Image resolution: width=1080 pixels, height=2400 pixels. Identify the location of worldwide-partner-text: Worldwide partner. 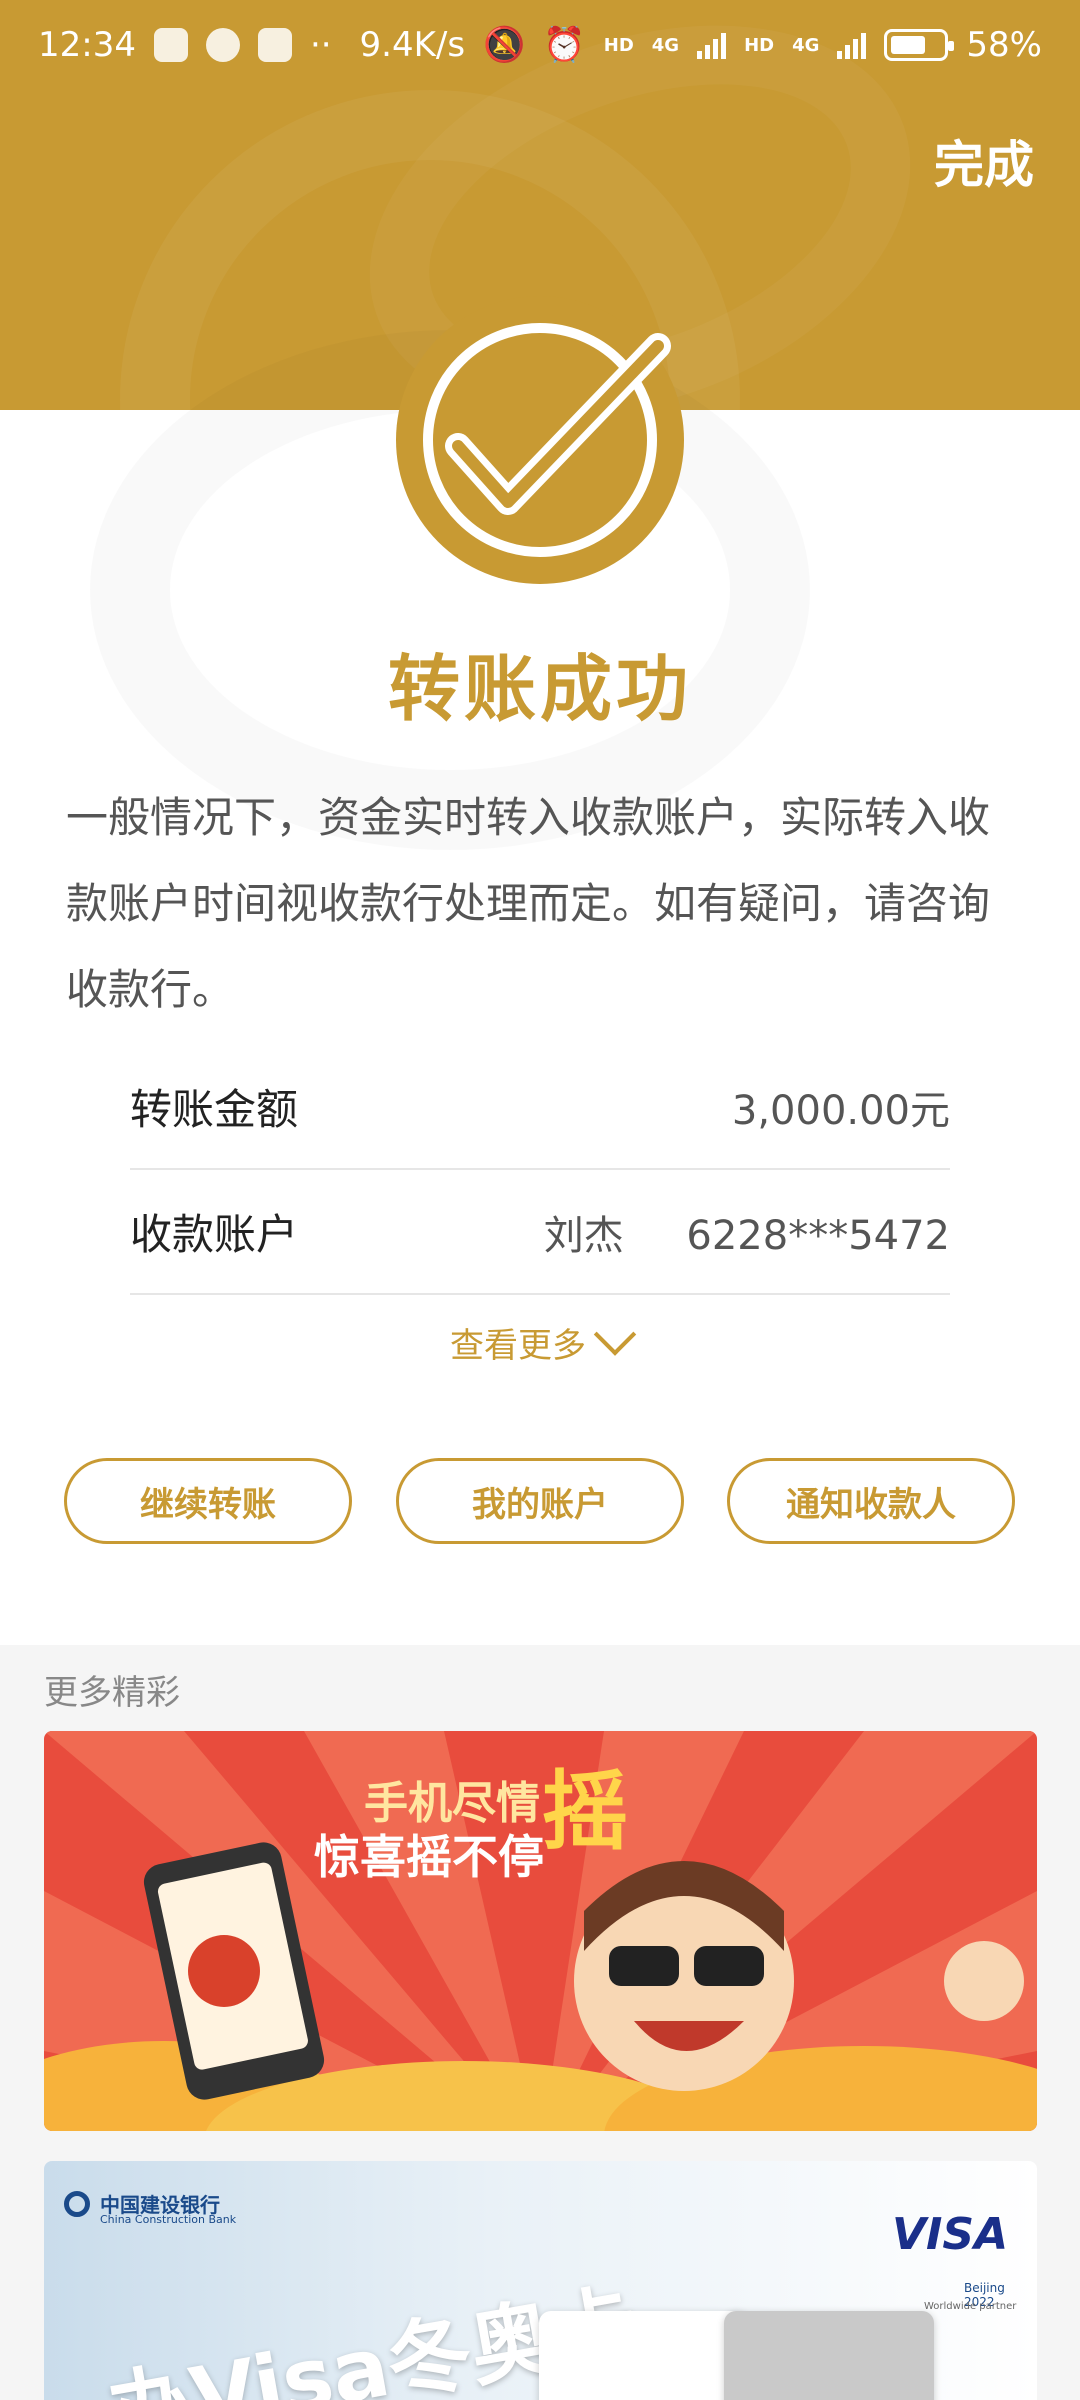
(970, 2306).